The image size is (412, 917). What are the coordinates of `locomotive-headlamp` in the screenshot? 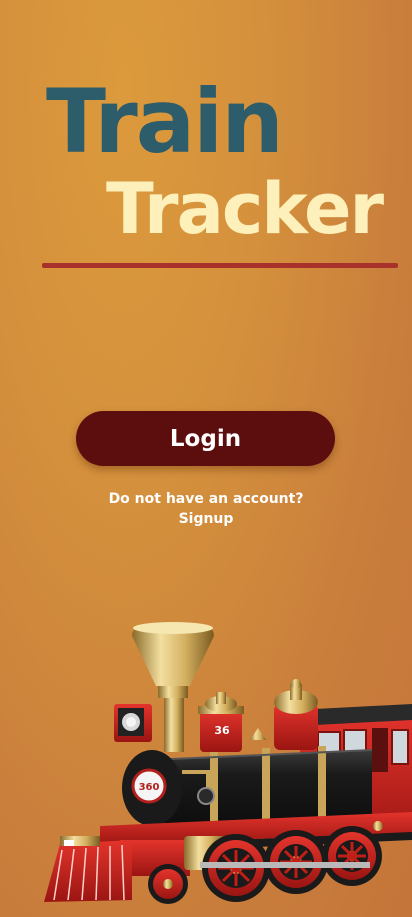 It's located at (133, 723).